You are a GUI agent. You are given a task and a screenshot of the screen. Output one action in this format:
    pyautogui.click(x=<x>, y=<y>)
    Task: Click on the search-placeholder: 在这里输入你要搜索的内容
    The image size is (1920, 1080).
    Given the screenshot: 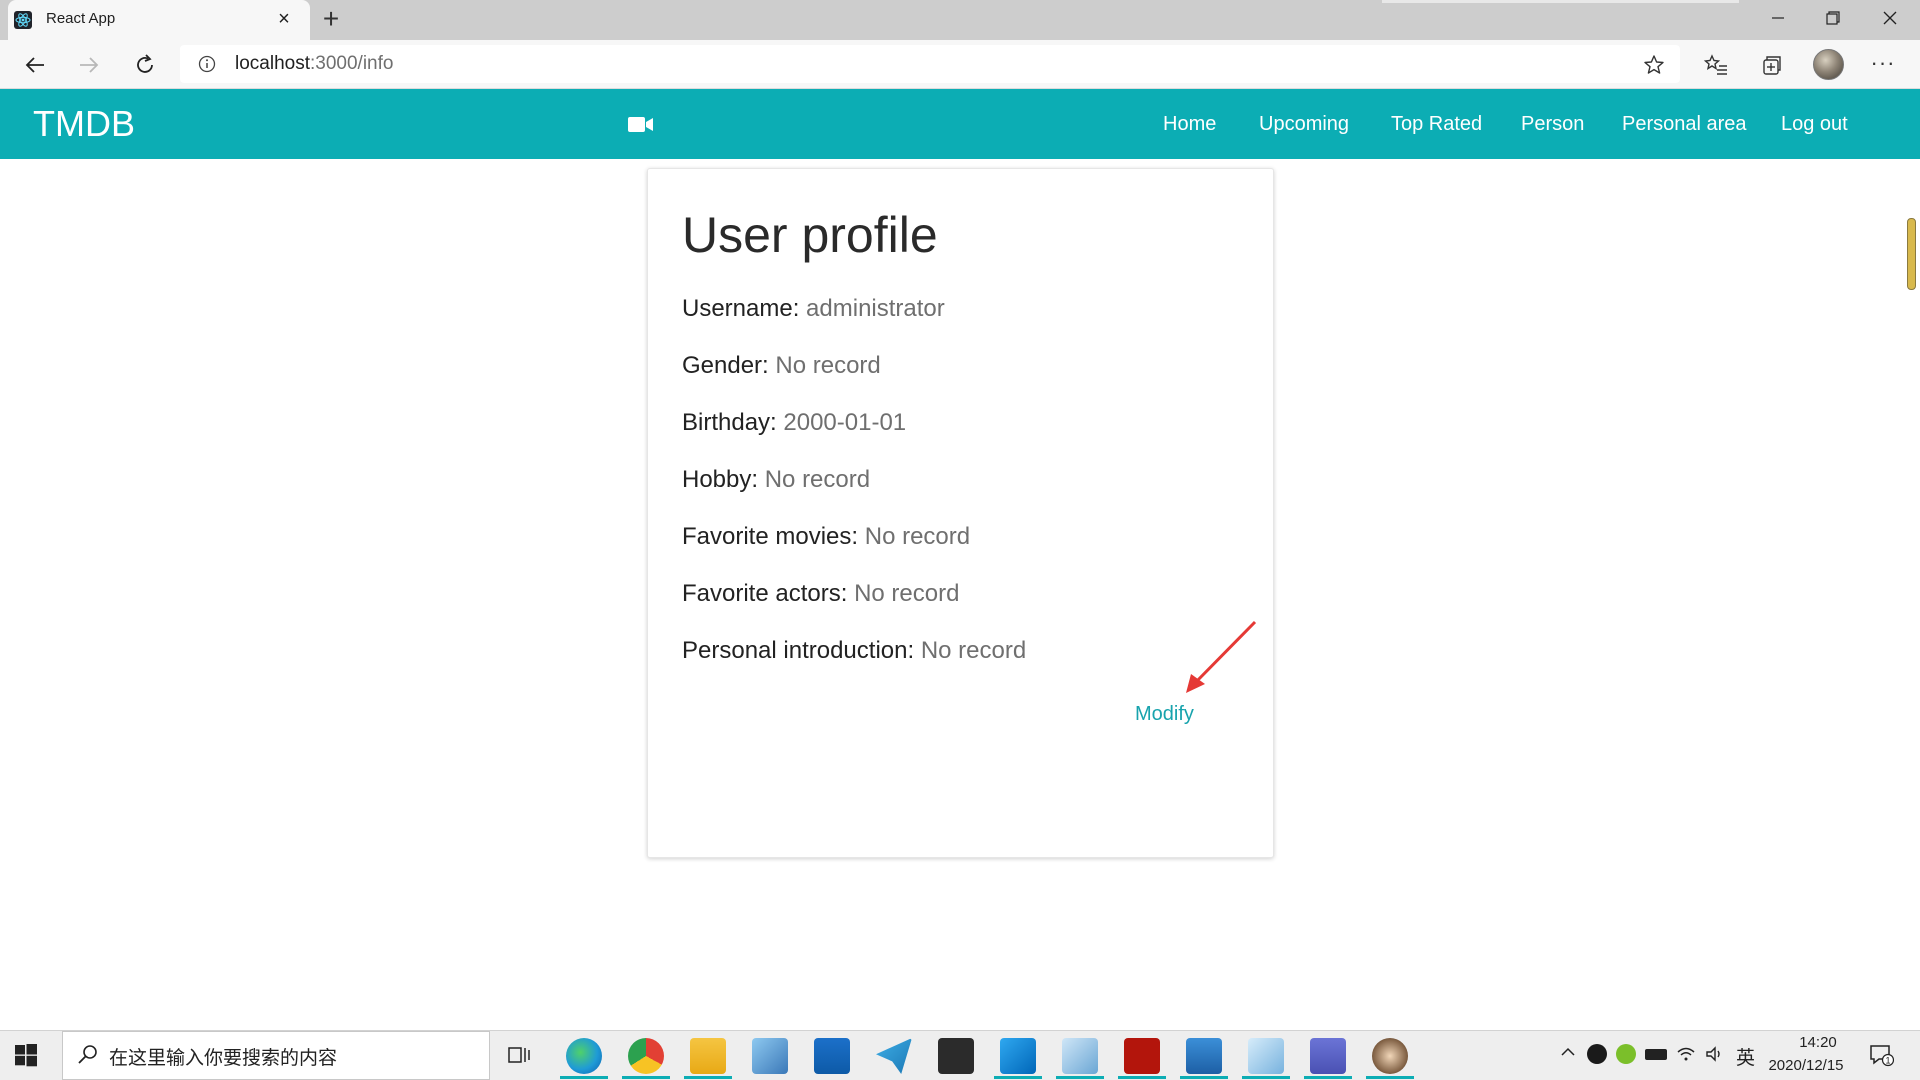 What is the action you would take?
    pyautogui.click(x=223, y=1058)
    